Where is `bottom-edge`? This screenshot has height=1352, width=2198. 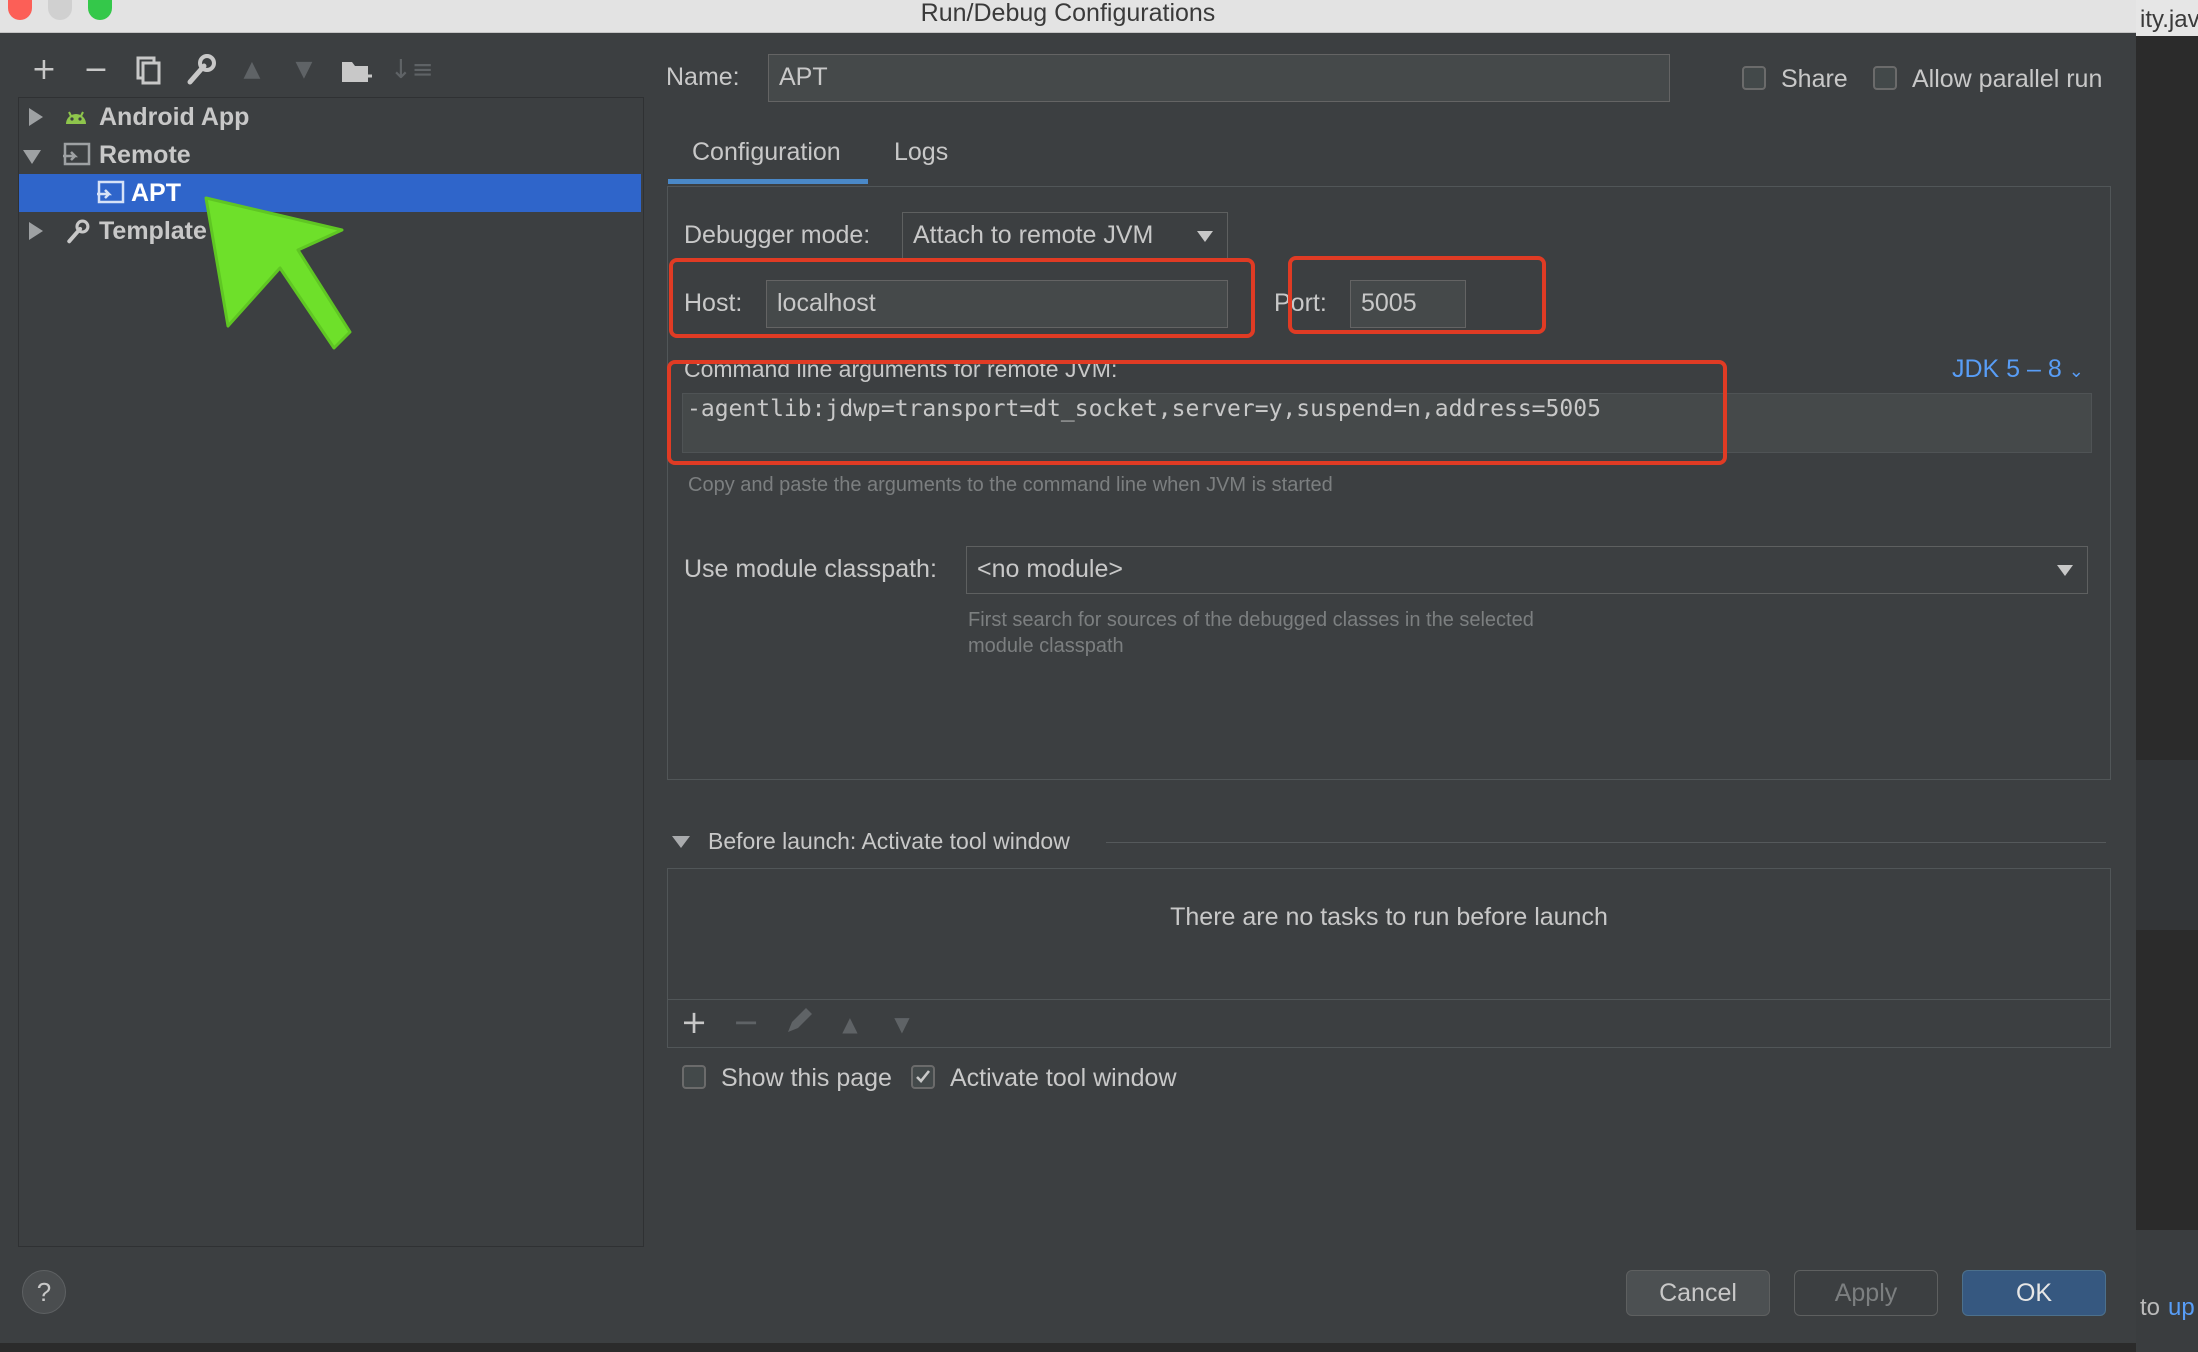
bottom-edge is located at coordinates (1068, 1347).